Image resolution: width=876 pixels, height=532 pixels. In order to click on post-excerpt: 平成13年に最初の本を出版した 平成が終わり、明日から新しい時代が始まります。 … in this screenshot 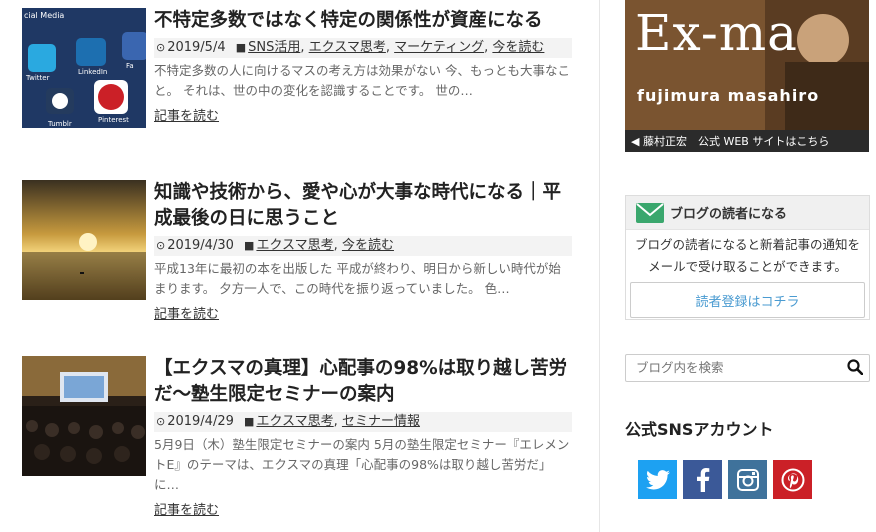, I will do `click(357, 278)`.